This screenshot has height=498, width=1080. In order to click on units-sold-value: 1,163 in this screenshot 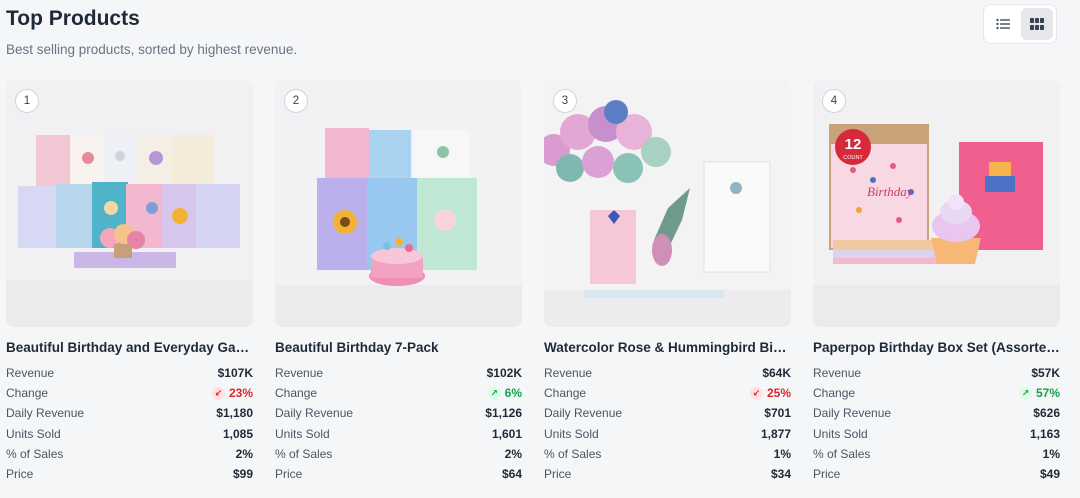, I will do `click(1044, 433)`.